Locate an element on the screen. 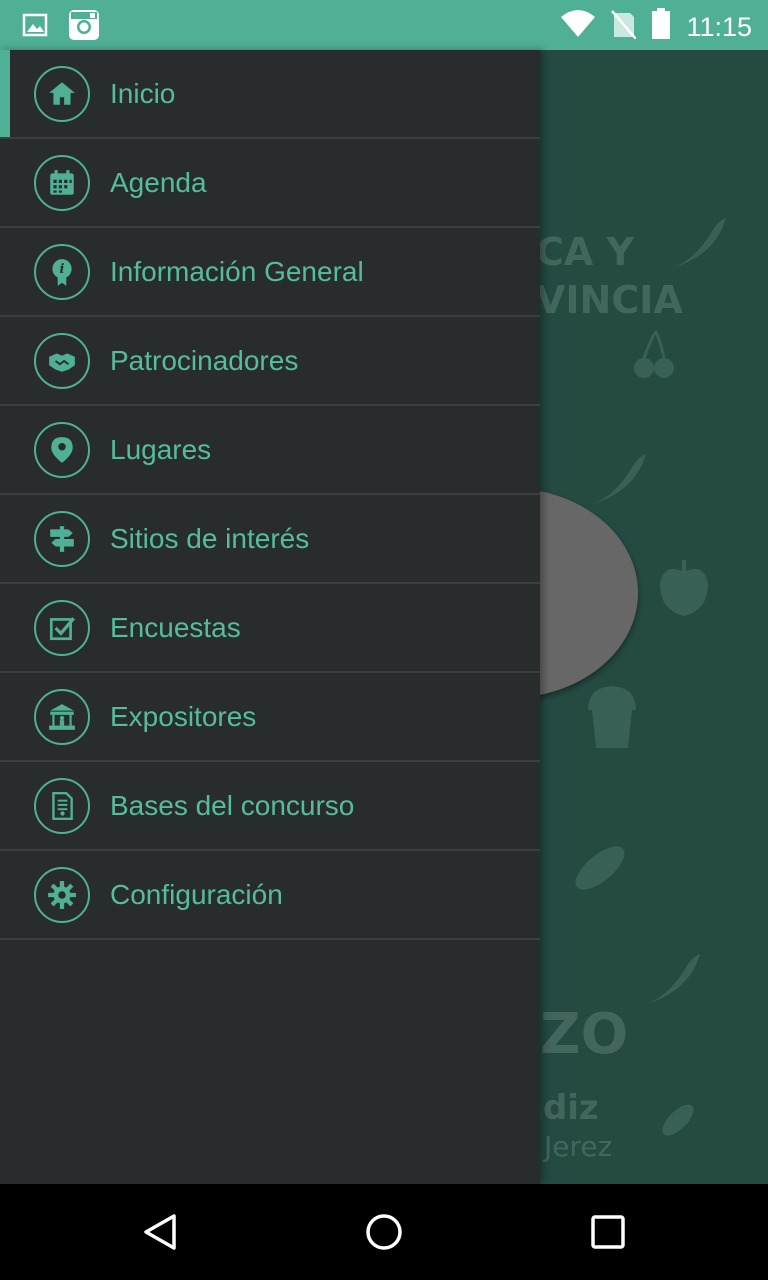  status-bar: 11:15 is located at coordinates (384, 25).